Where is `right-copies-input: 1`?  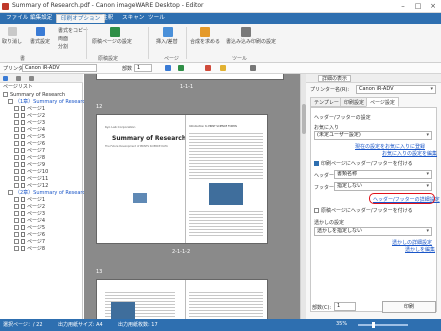 right-copies-input: 1 is located at coordinates (345, 306).